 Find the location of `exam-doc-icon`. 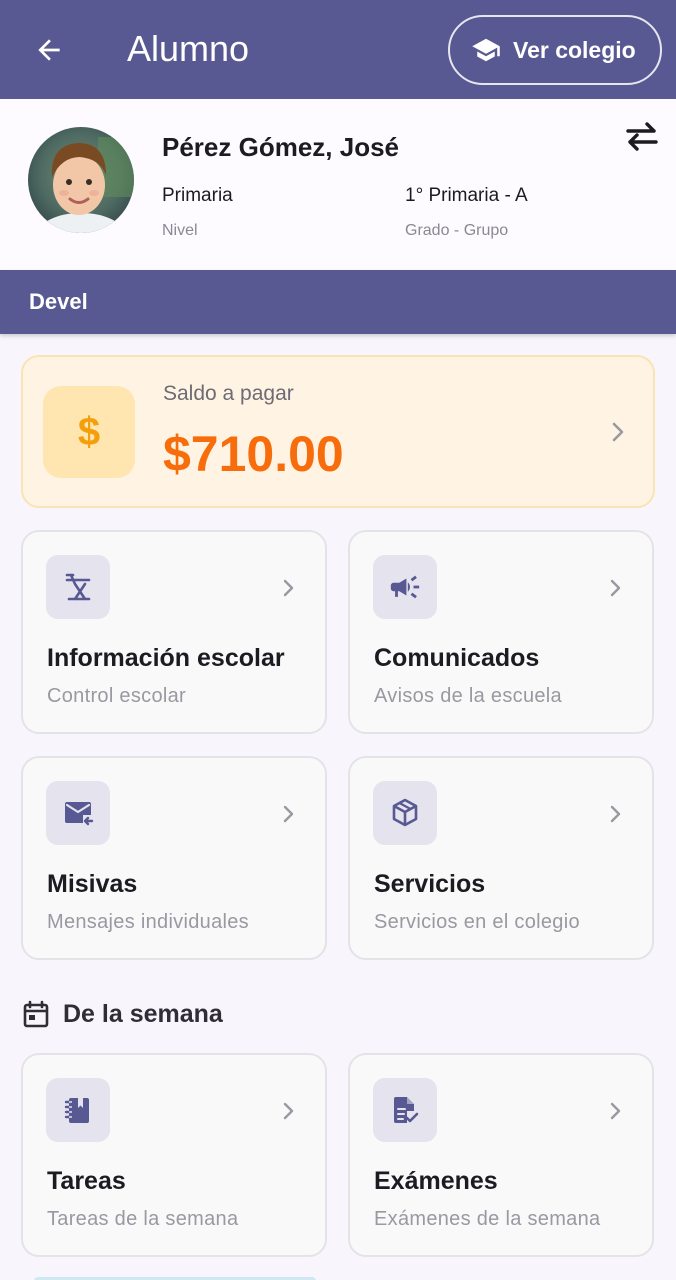

exam-doc-icon is located at coordinates (405, 1110).